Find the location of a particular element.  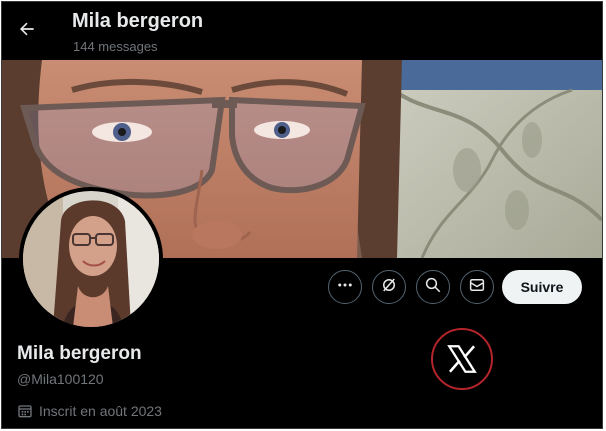

follow-button: Suivre is located at coordinates (542, 287).